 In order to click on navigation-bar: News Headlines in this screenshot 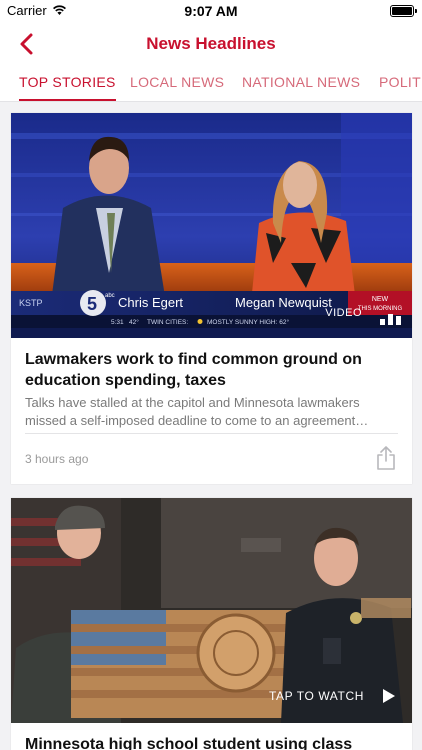, I will do `click(211, 44)`.